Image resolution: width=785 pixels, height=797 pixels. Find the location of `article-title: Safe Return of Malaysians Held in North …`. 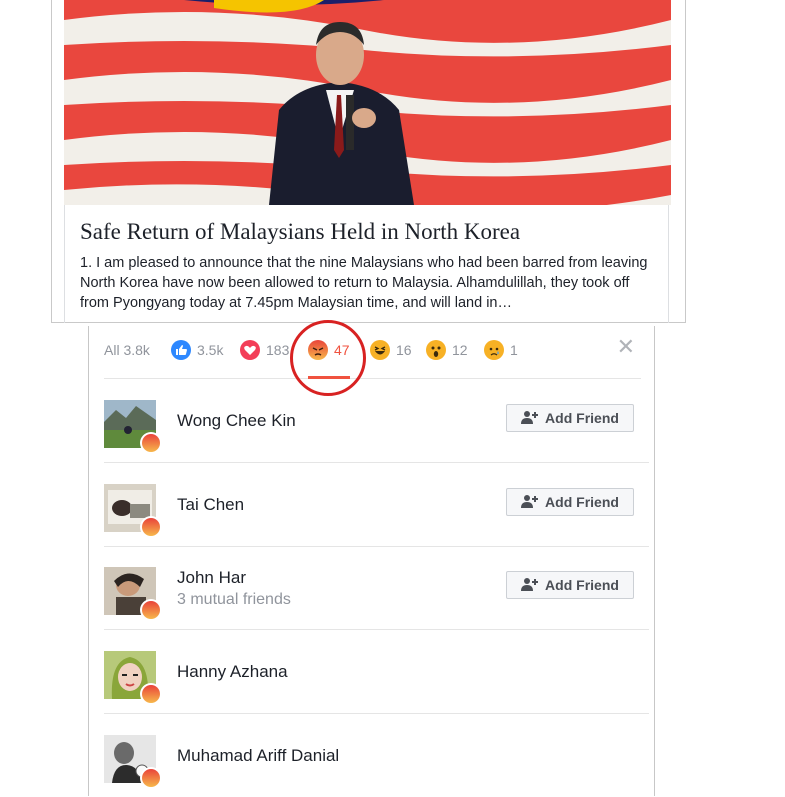

article-title: Safe Return of Malaysians Held in North … is located at coordinates (300, 232).